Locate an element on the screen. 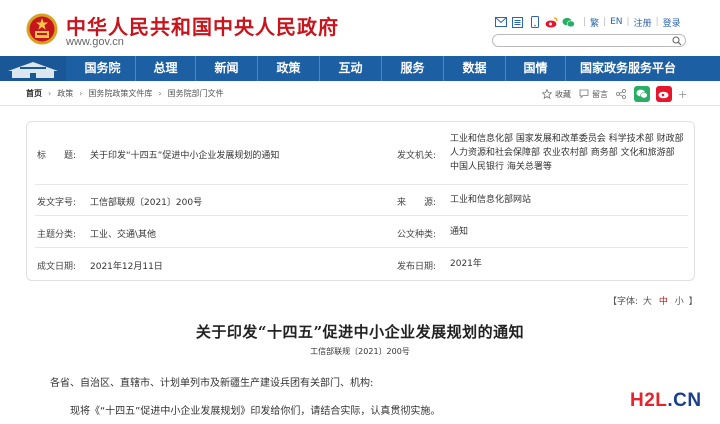  nav-service: 服务 is located at coordinates (413, 68).